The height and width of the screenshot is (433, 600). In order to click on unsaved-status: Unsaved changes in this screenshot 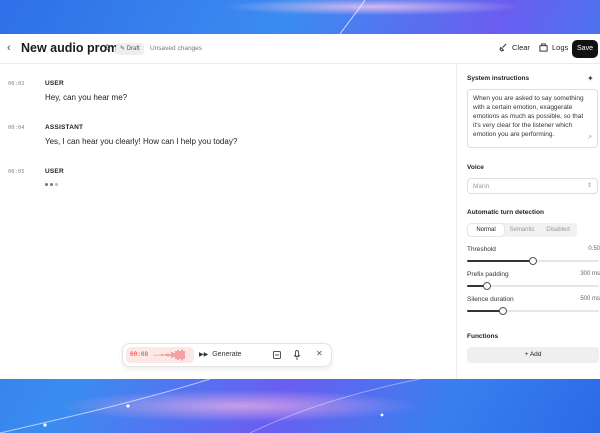, I will do `click(176, 48)`.